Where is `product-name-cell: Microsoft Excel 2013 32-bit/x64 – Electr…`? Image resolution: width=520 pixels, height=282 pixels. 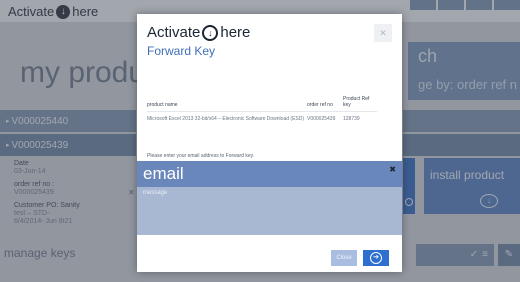
product-name-cell: Microsoft Excel 2013 32-bit/x64 – Electr… is located at coordinates (227, 118).